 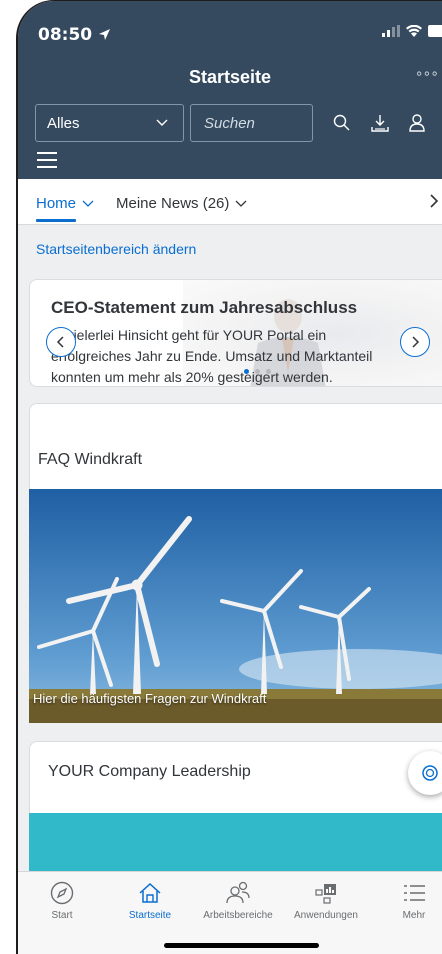 I want to click on tab-mehr: Mehr, so click(x=408, y=900).